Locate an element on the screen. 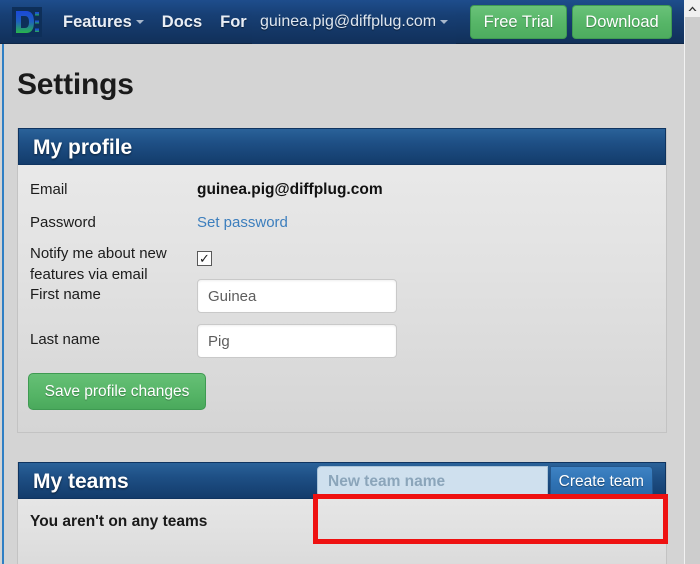 Image resolution: width=700 pixels, height=564 pixels. new-team-name-input is located at coordinates (432, 481).